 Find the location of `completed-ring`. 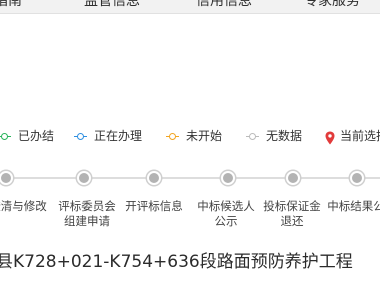

completed-ring is located at coordinates (4, 136).